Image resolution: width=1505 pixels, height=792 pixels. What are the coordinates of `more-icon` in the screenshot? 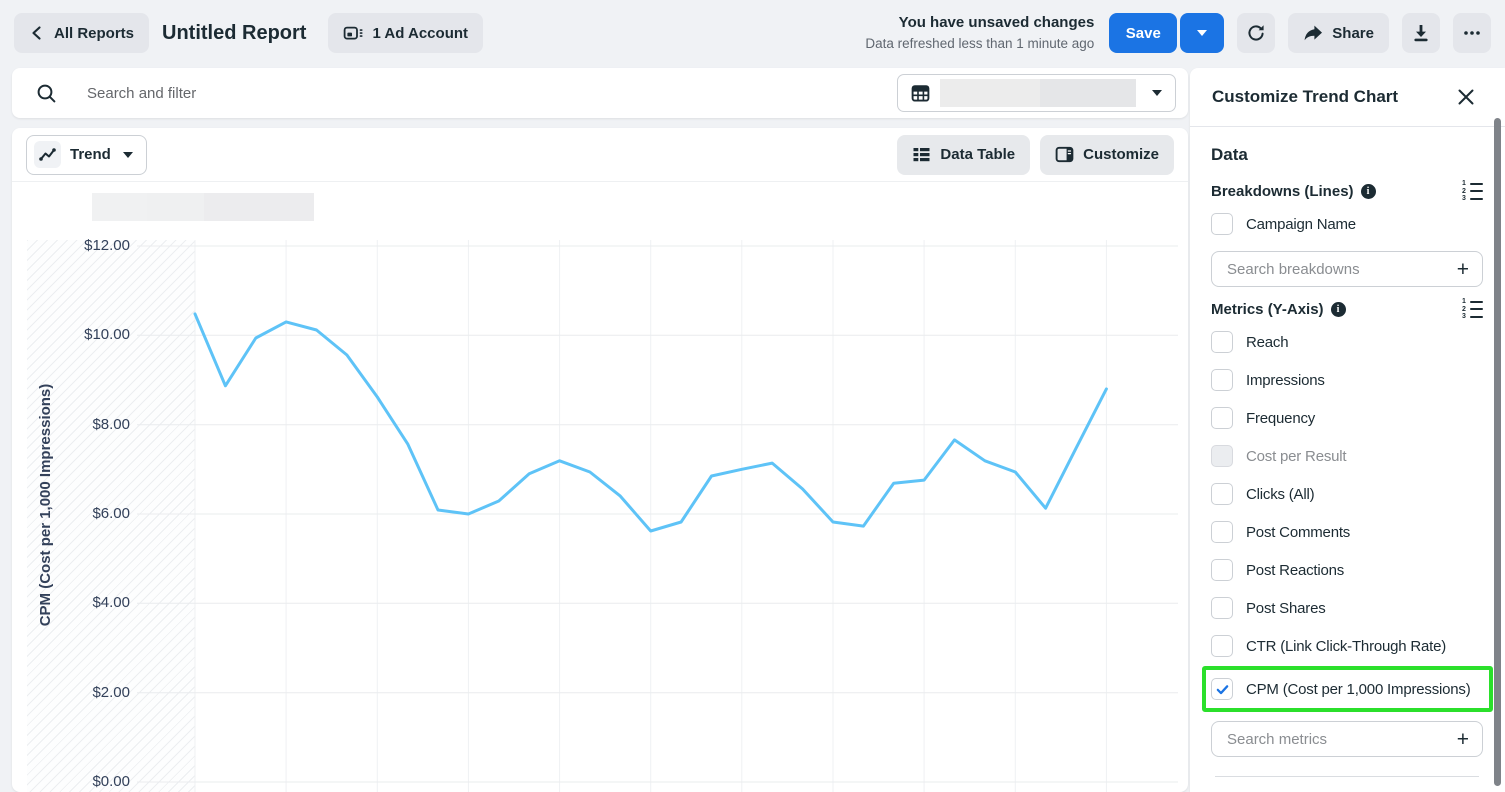 It's located at (1472, 33).